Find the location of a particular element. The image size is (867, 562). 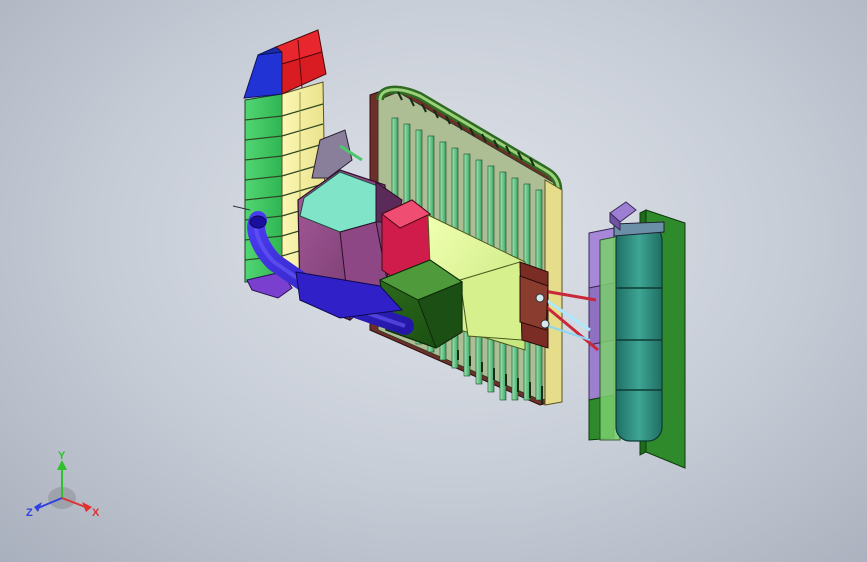

purple-blocks is located at coordinates (604, 334).